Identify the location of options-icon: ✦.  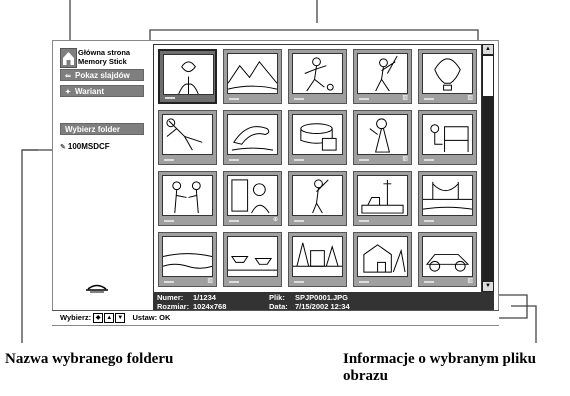
(68, 92).